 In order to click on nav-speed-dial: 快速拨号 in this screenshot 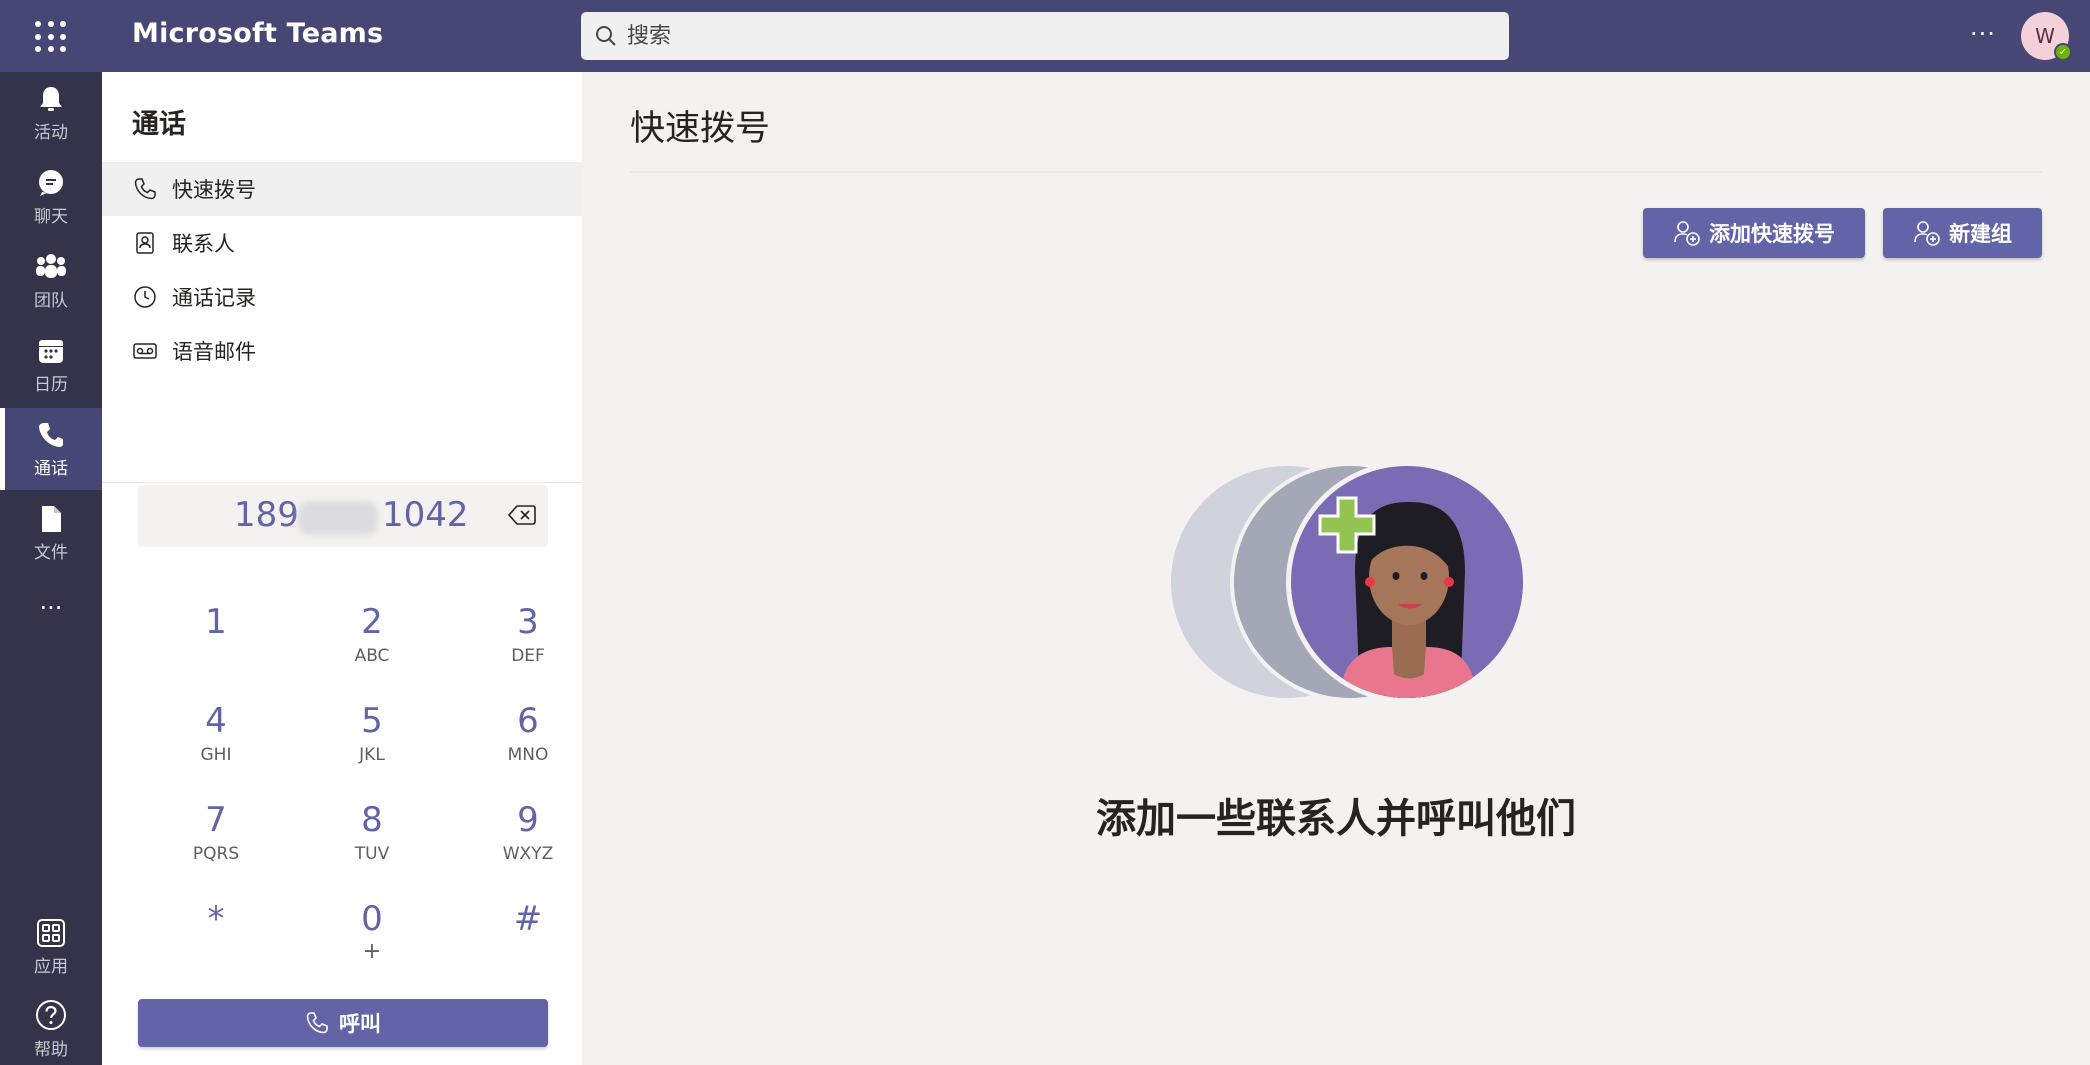, I will do `click(342, 189)`.